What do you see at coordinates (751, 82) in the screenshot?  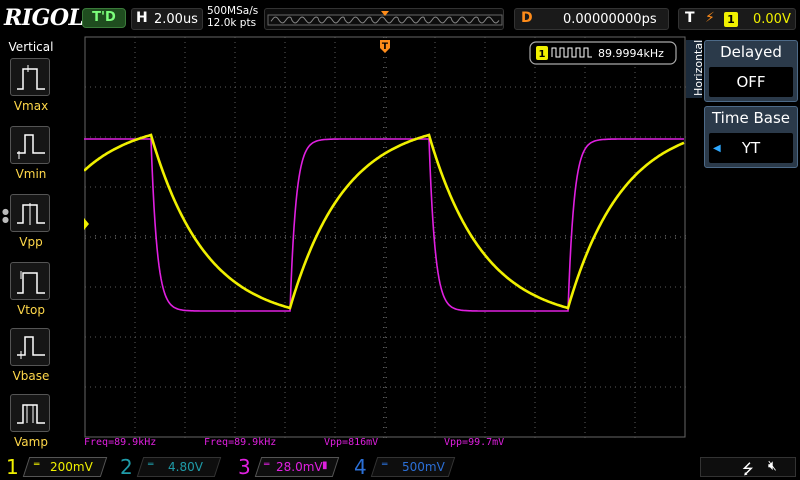 I see `delayed-value: OFF` at bounding box center [751, 82].